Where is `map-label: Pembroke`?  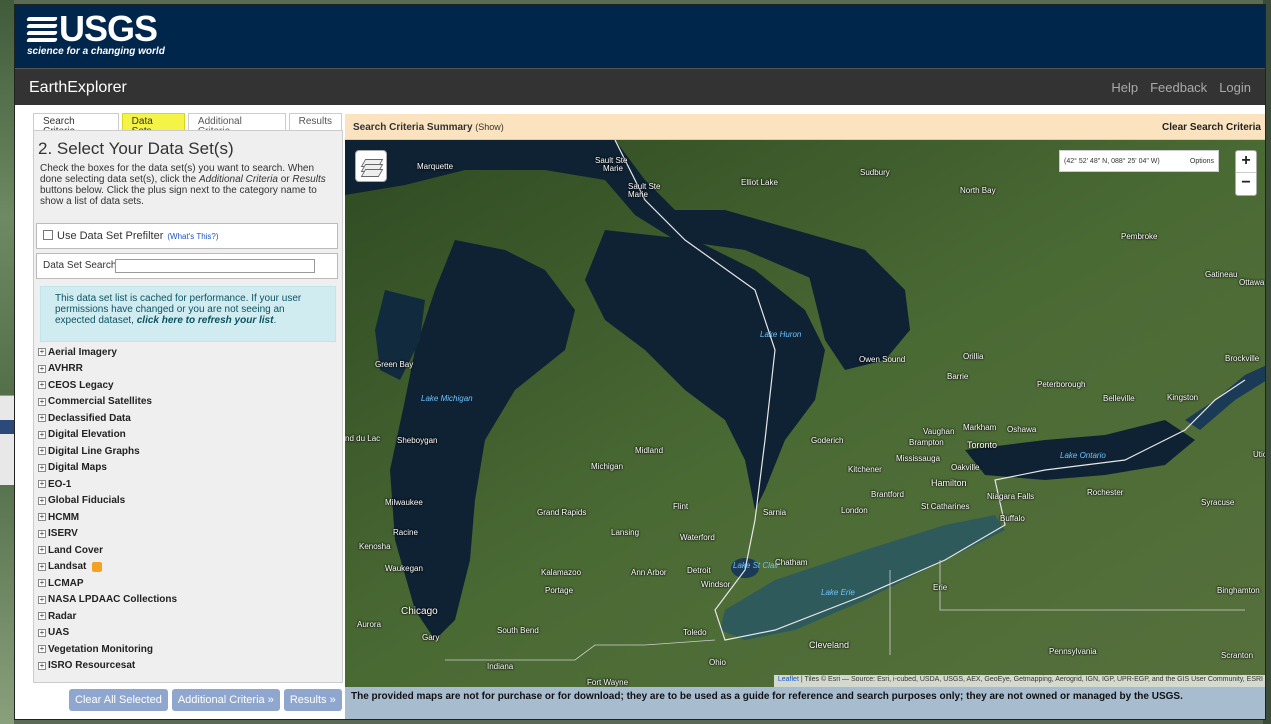 map-label: Pembroke is located at coordinates (1139, 236).